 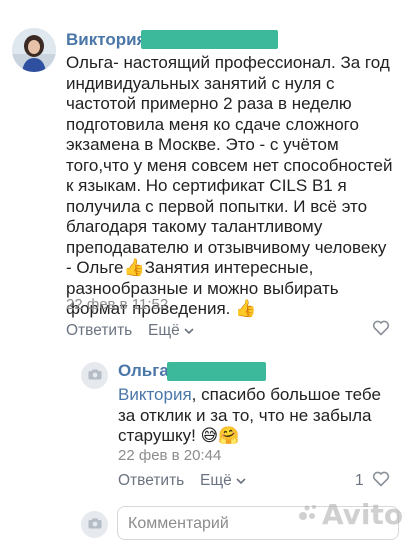 What do you see at coordinates (34, 50) in the screenshot?
I see `avatar-viktoria` at bounding box center [34, 50].